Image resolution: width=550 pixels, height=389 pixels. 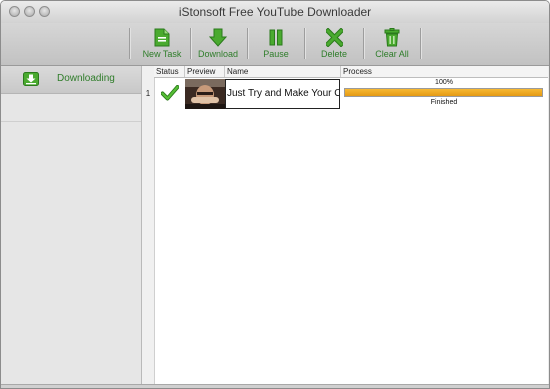 What do you see at coordinates (170, 93) in the screenshot?
I see `check-icon` at bounding box center [170, 93].